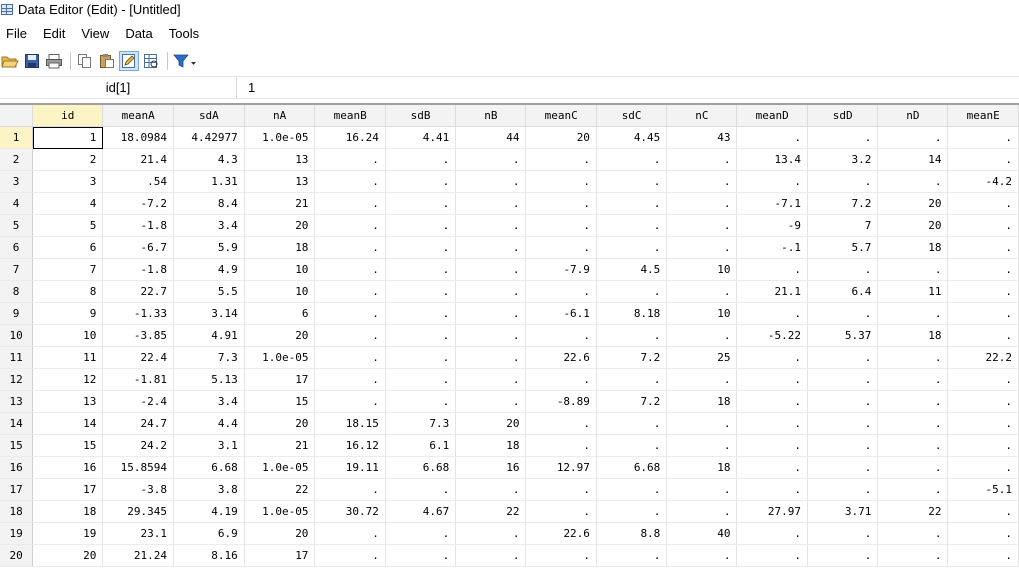 This screenshot has width=1019, height=571. Describe the element at coordinates (632, 269) in the screenshot. I see `data-cell: 4.5` at that location.